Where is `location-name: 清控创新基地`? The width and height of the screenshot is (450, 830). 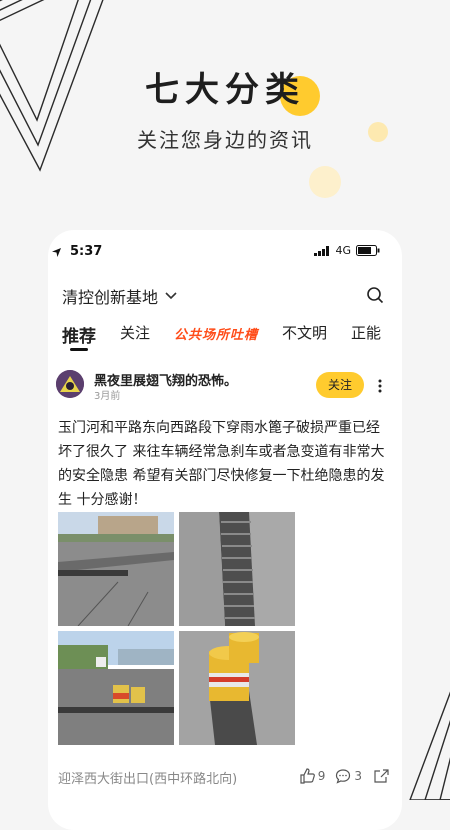
location-name: 清控创新基地 is located at coordinates (110, 297).